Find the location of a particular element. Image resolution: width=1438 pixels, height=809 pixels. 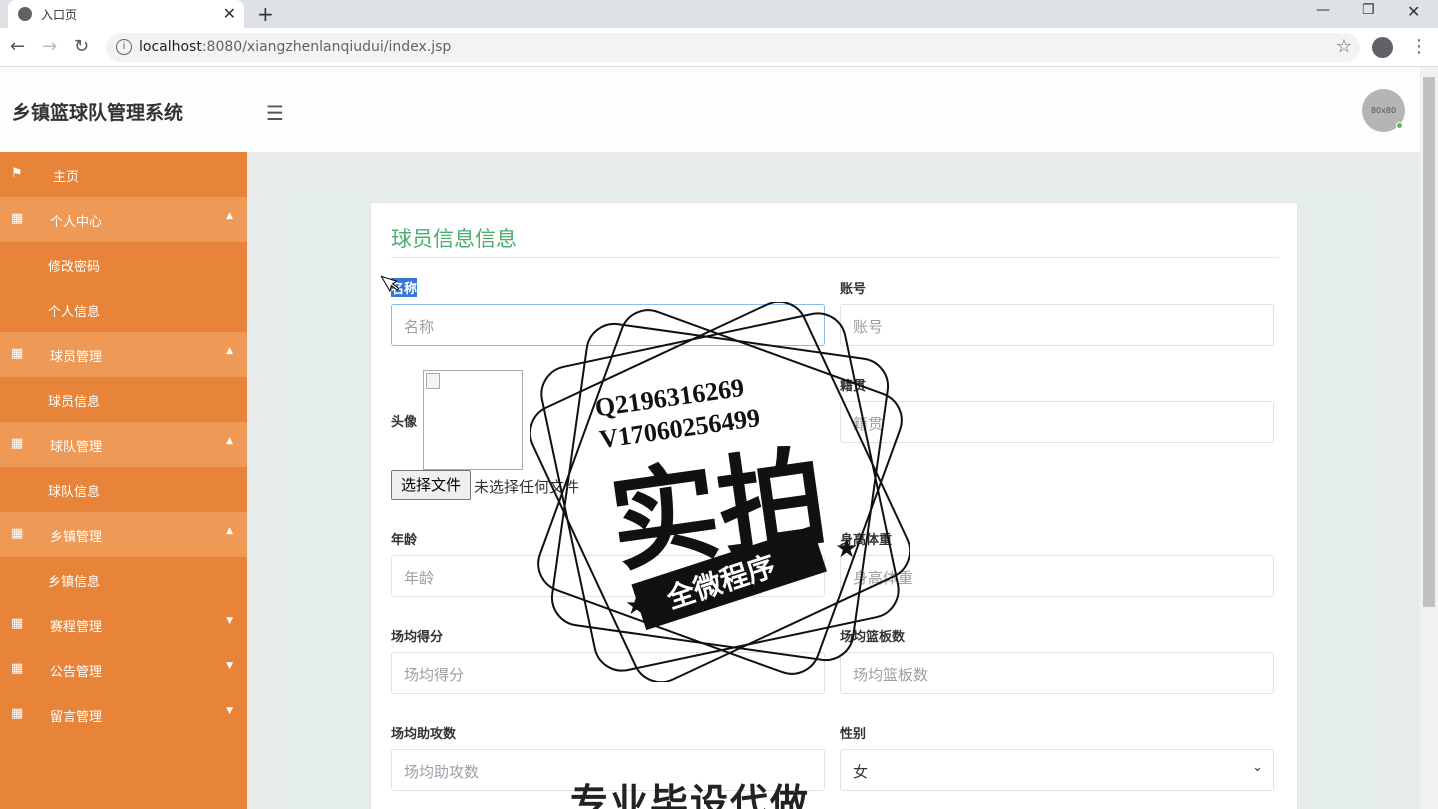

browser-tab: 入口页 ✕ is located at coordinates (126, 14).